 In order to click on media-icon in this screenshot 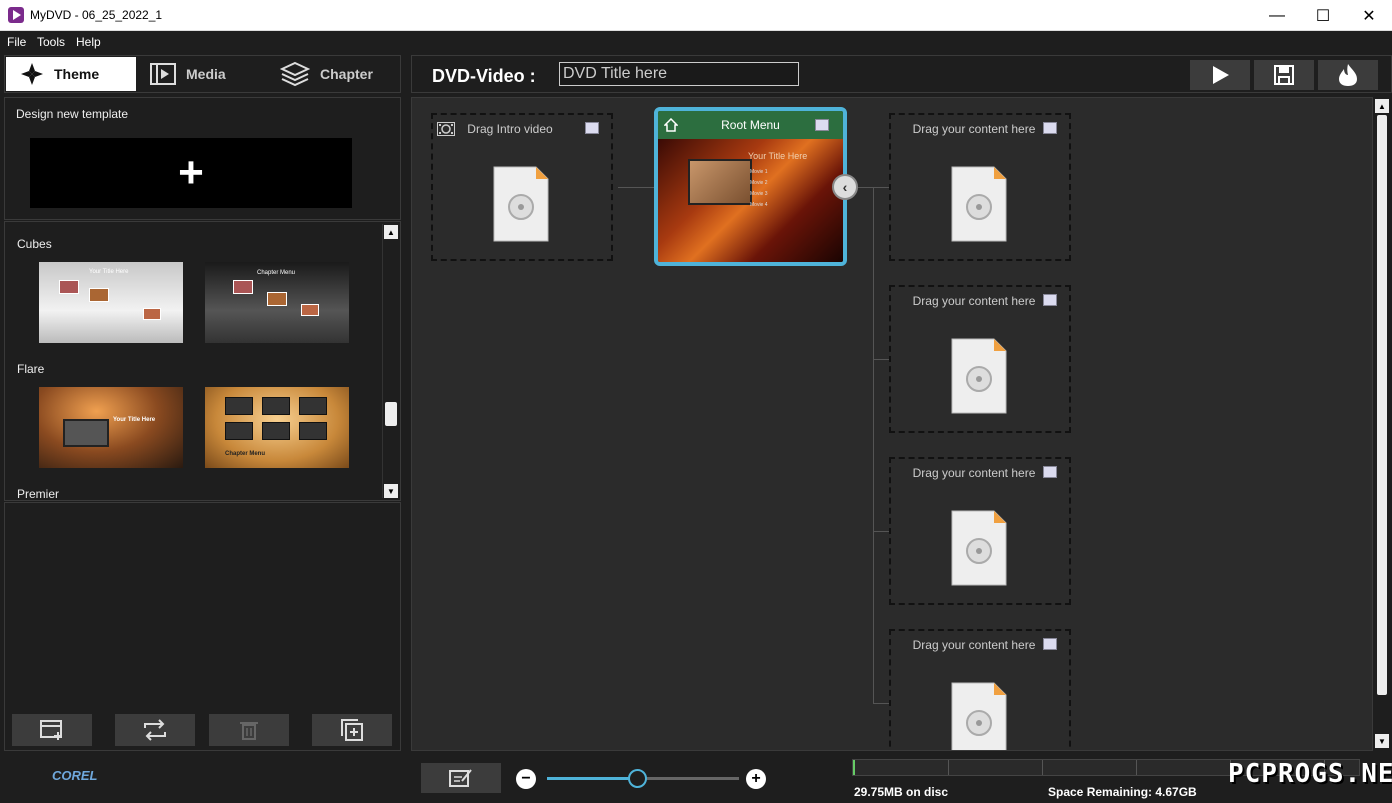, I will do `click(163, 74)`.